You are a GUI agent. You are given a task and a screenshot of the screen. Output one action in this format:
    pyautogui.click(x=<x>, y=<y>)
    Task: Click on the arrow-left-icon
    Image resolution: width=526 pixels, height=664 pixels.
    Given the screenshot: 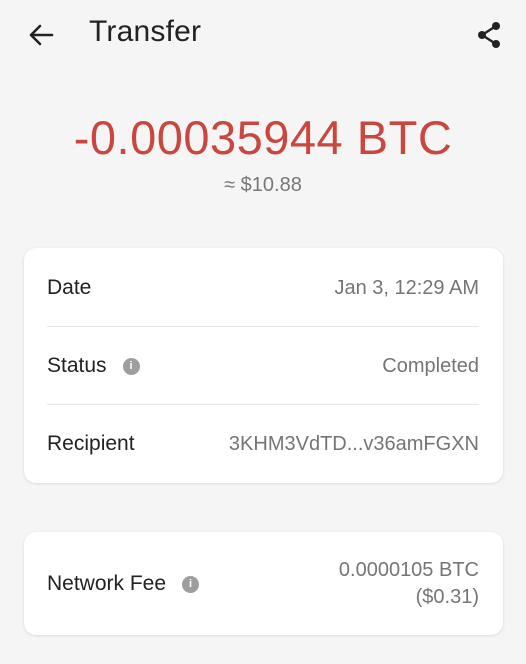 What is the action you would take?
    pyautogui.click(x=41, y=35)
    